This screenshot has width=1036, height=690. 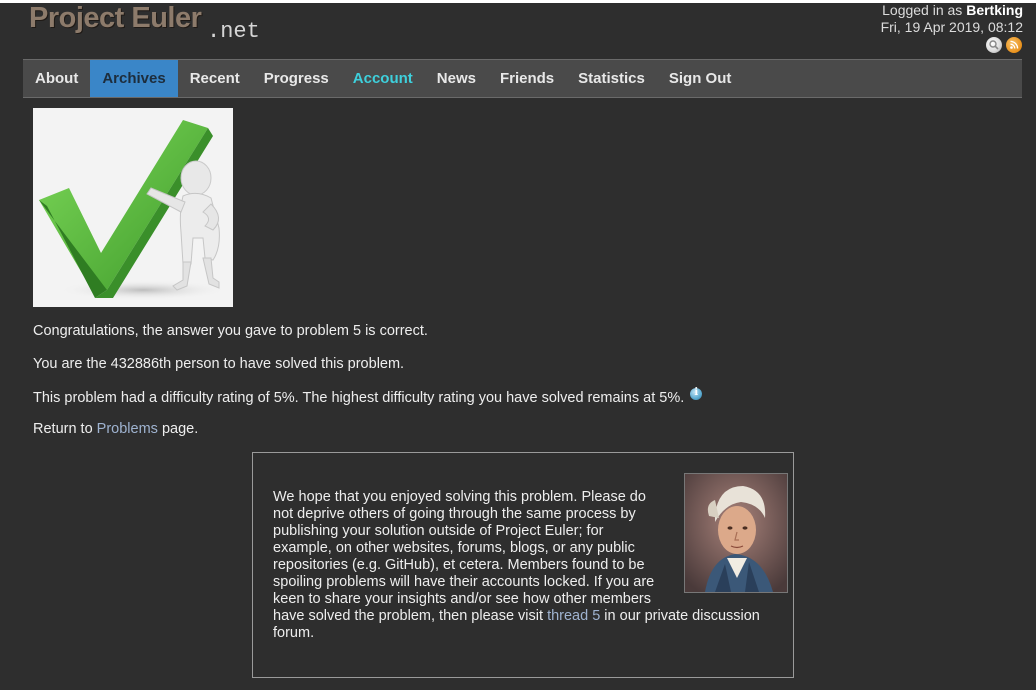 What do you see at coordinates (56, 78) in the screenshot?
I see `nav-about: About` at bounding box center [56, 78].